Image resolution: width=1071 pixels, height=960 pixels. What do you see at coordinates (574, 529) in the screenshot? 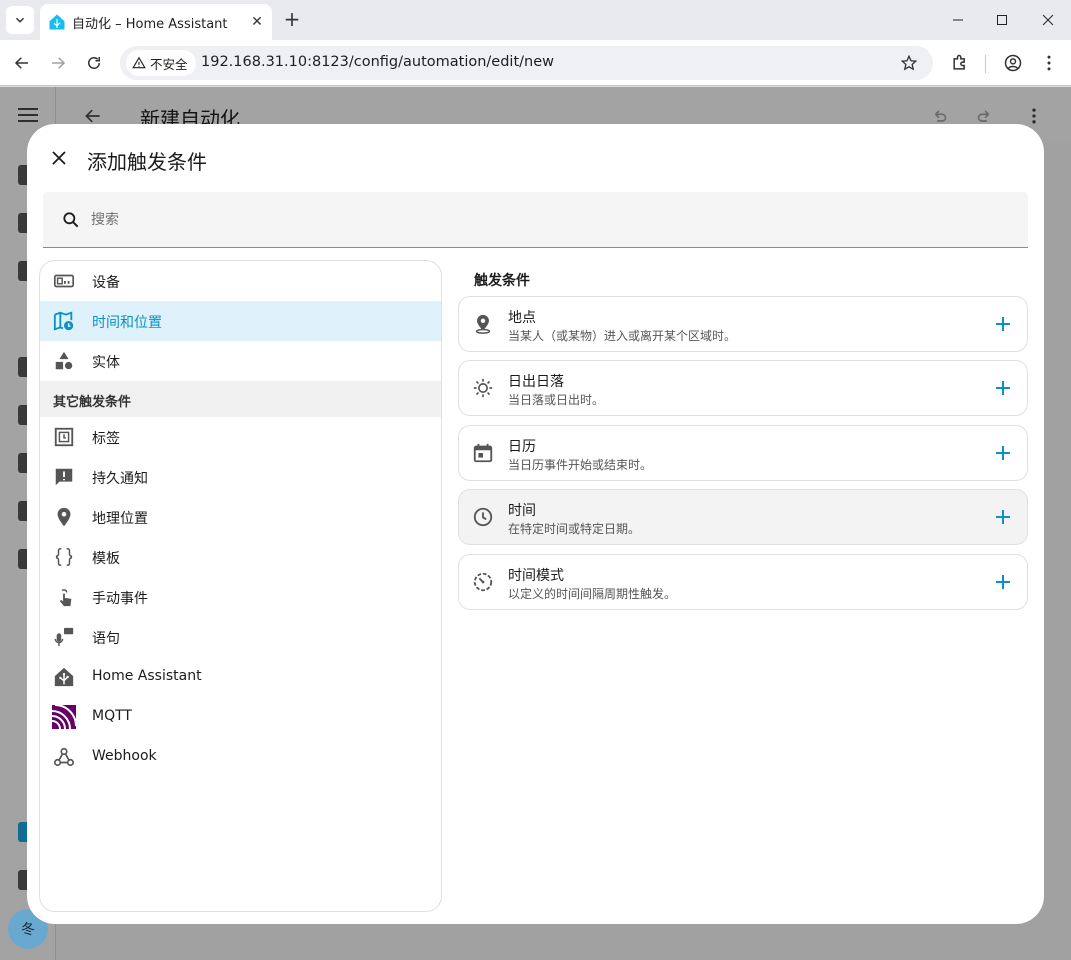
I see `trigger-description: 在特定时间或特定日期。` at bounding box center [574, 529].